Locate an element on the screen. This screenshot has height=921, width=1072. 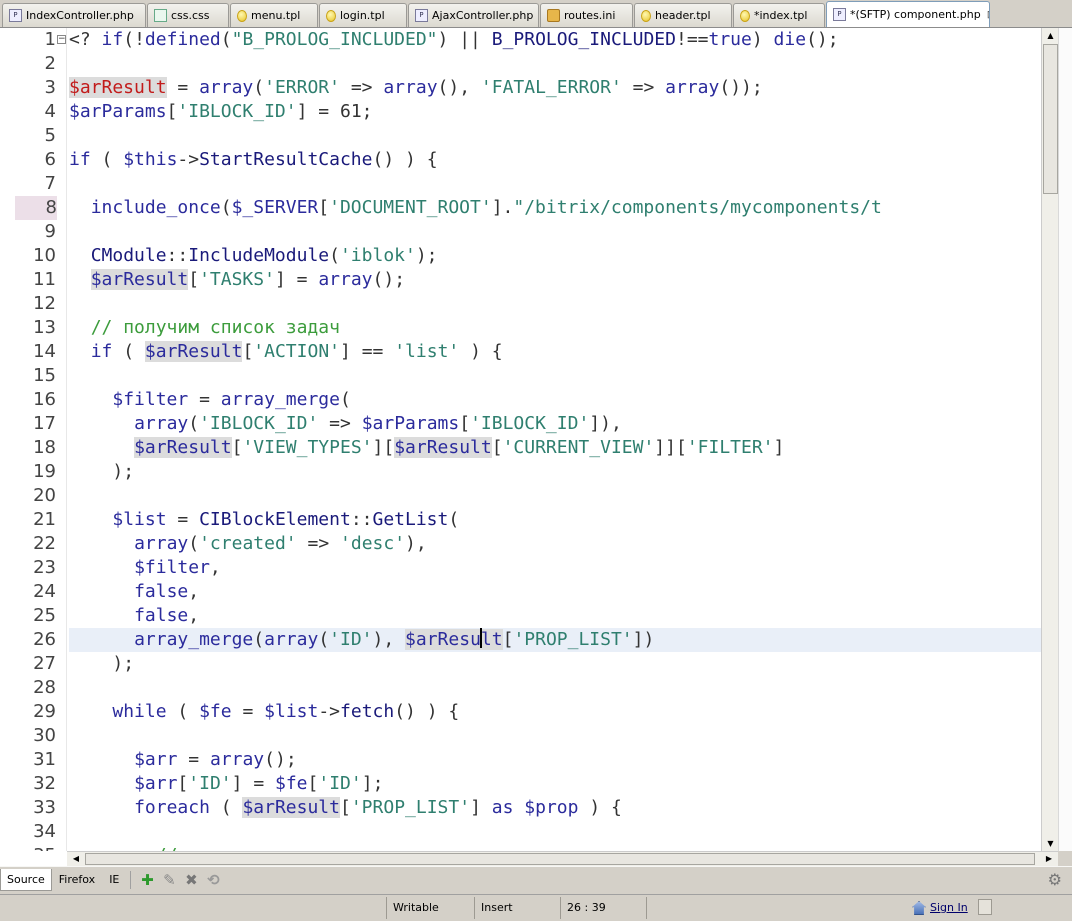
code-line: while ( $fe = $list->fetch() ) { is located at coordinates (555, 712).